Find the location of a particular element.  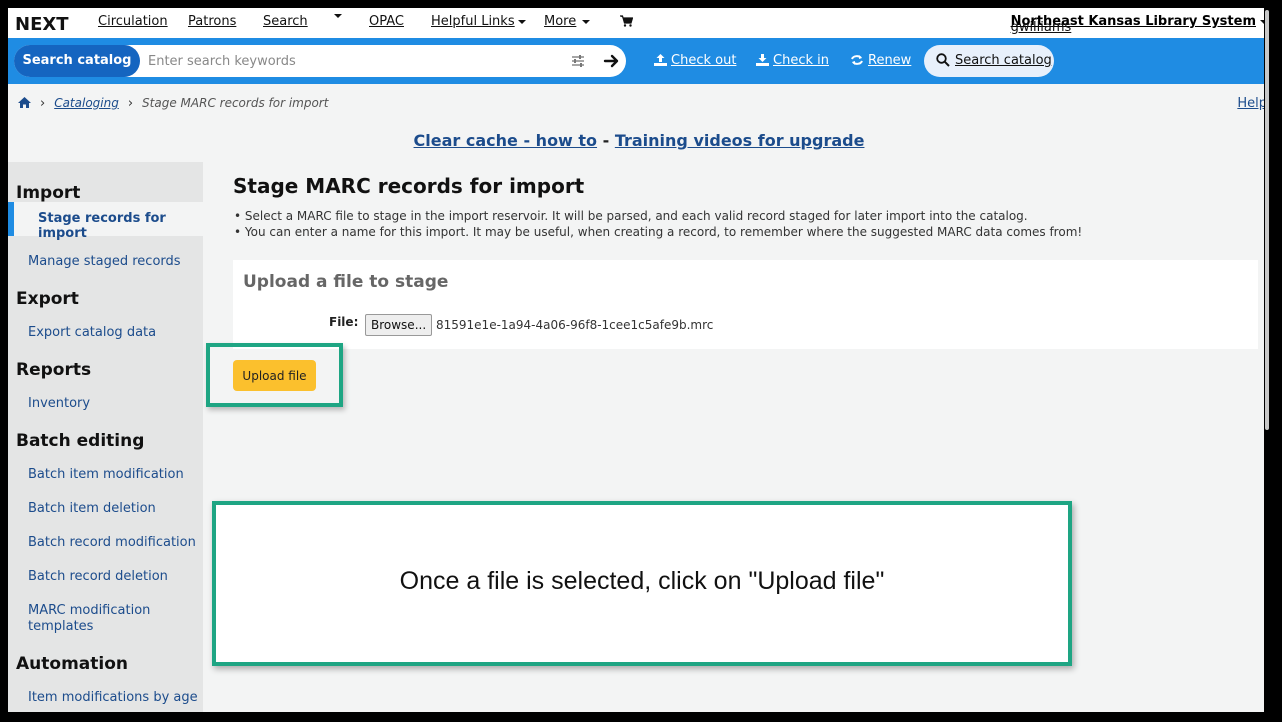

checkin-link: Check in is located at coordinates (792, 60).